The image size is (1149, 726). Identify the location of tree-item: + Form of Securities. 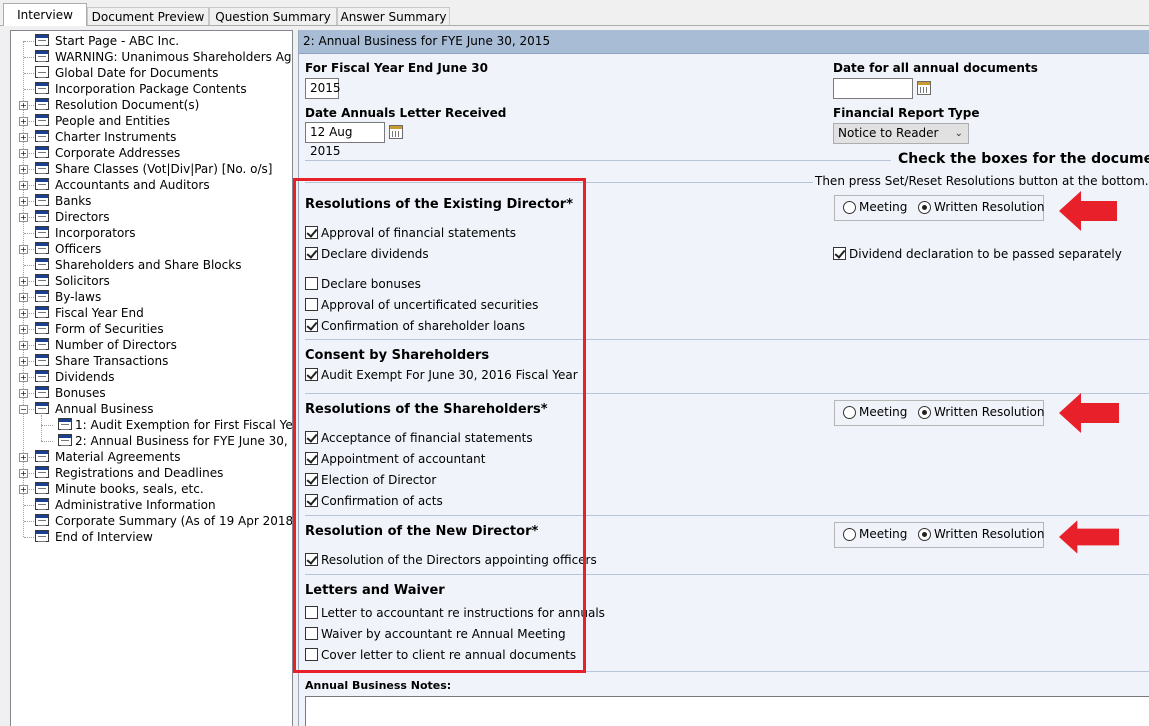
(151, 329).